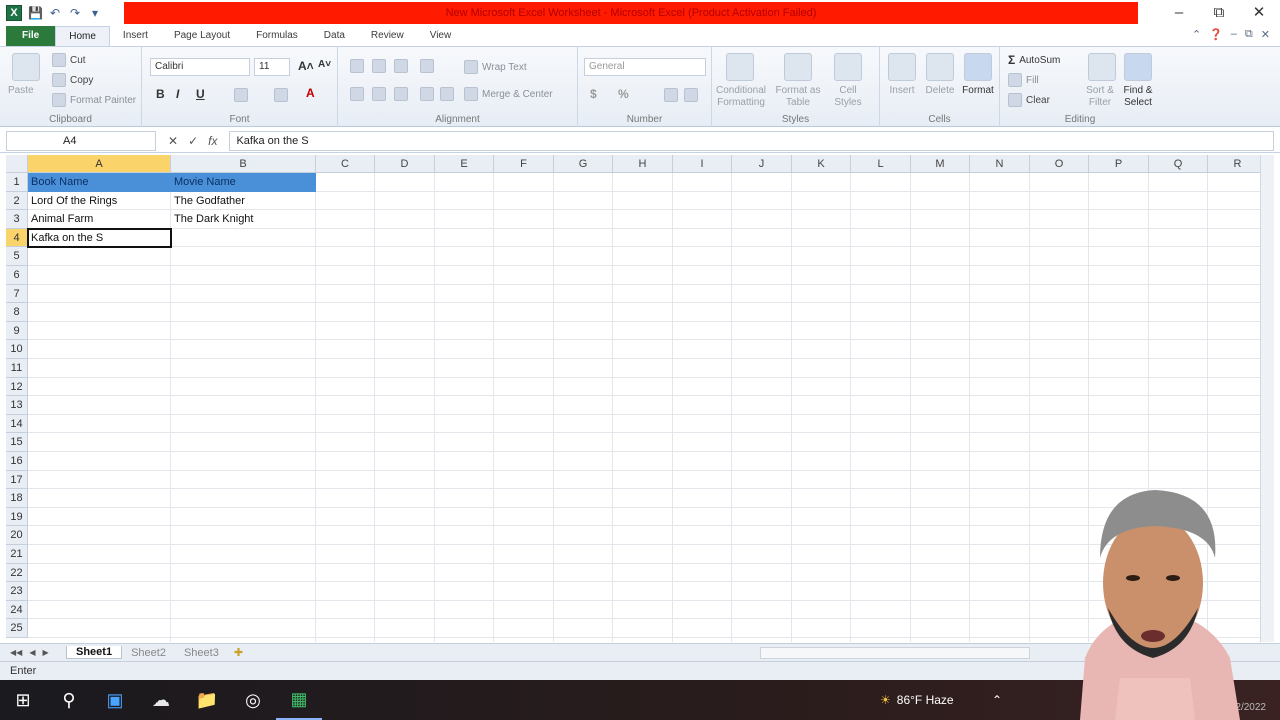  What do you see at coordinates (95, 13) in the screenshot?
I see `customize-qat-icon: ▾` at bounding box center [95, 13].